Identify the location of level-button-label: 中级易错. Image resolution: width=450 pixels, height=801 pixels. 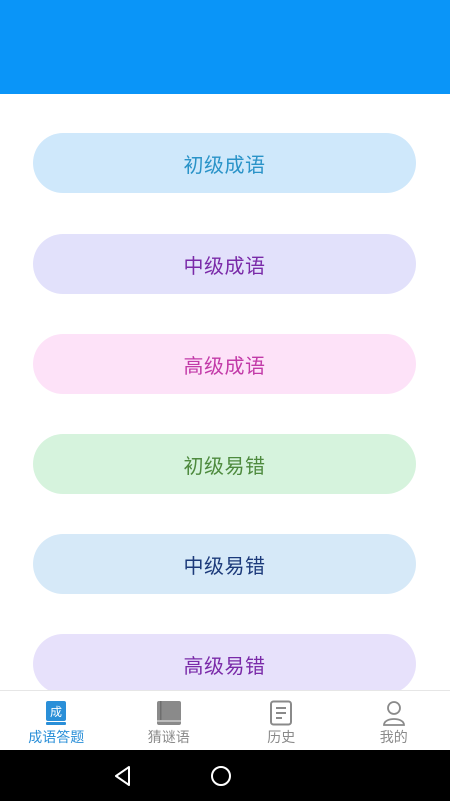
(224, 565).